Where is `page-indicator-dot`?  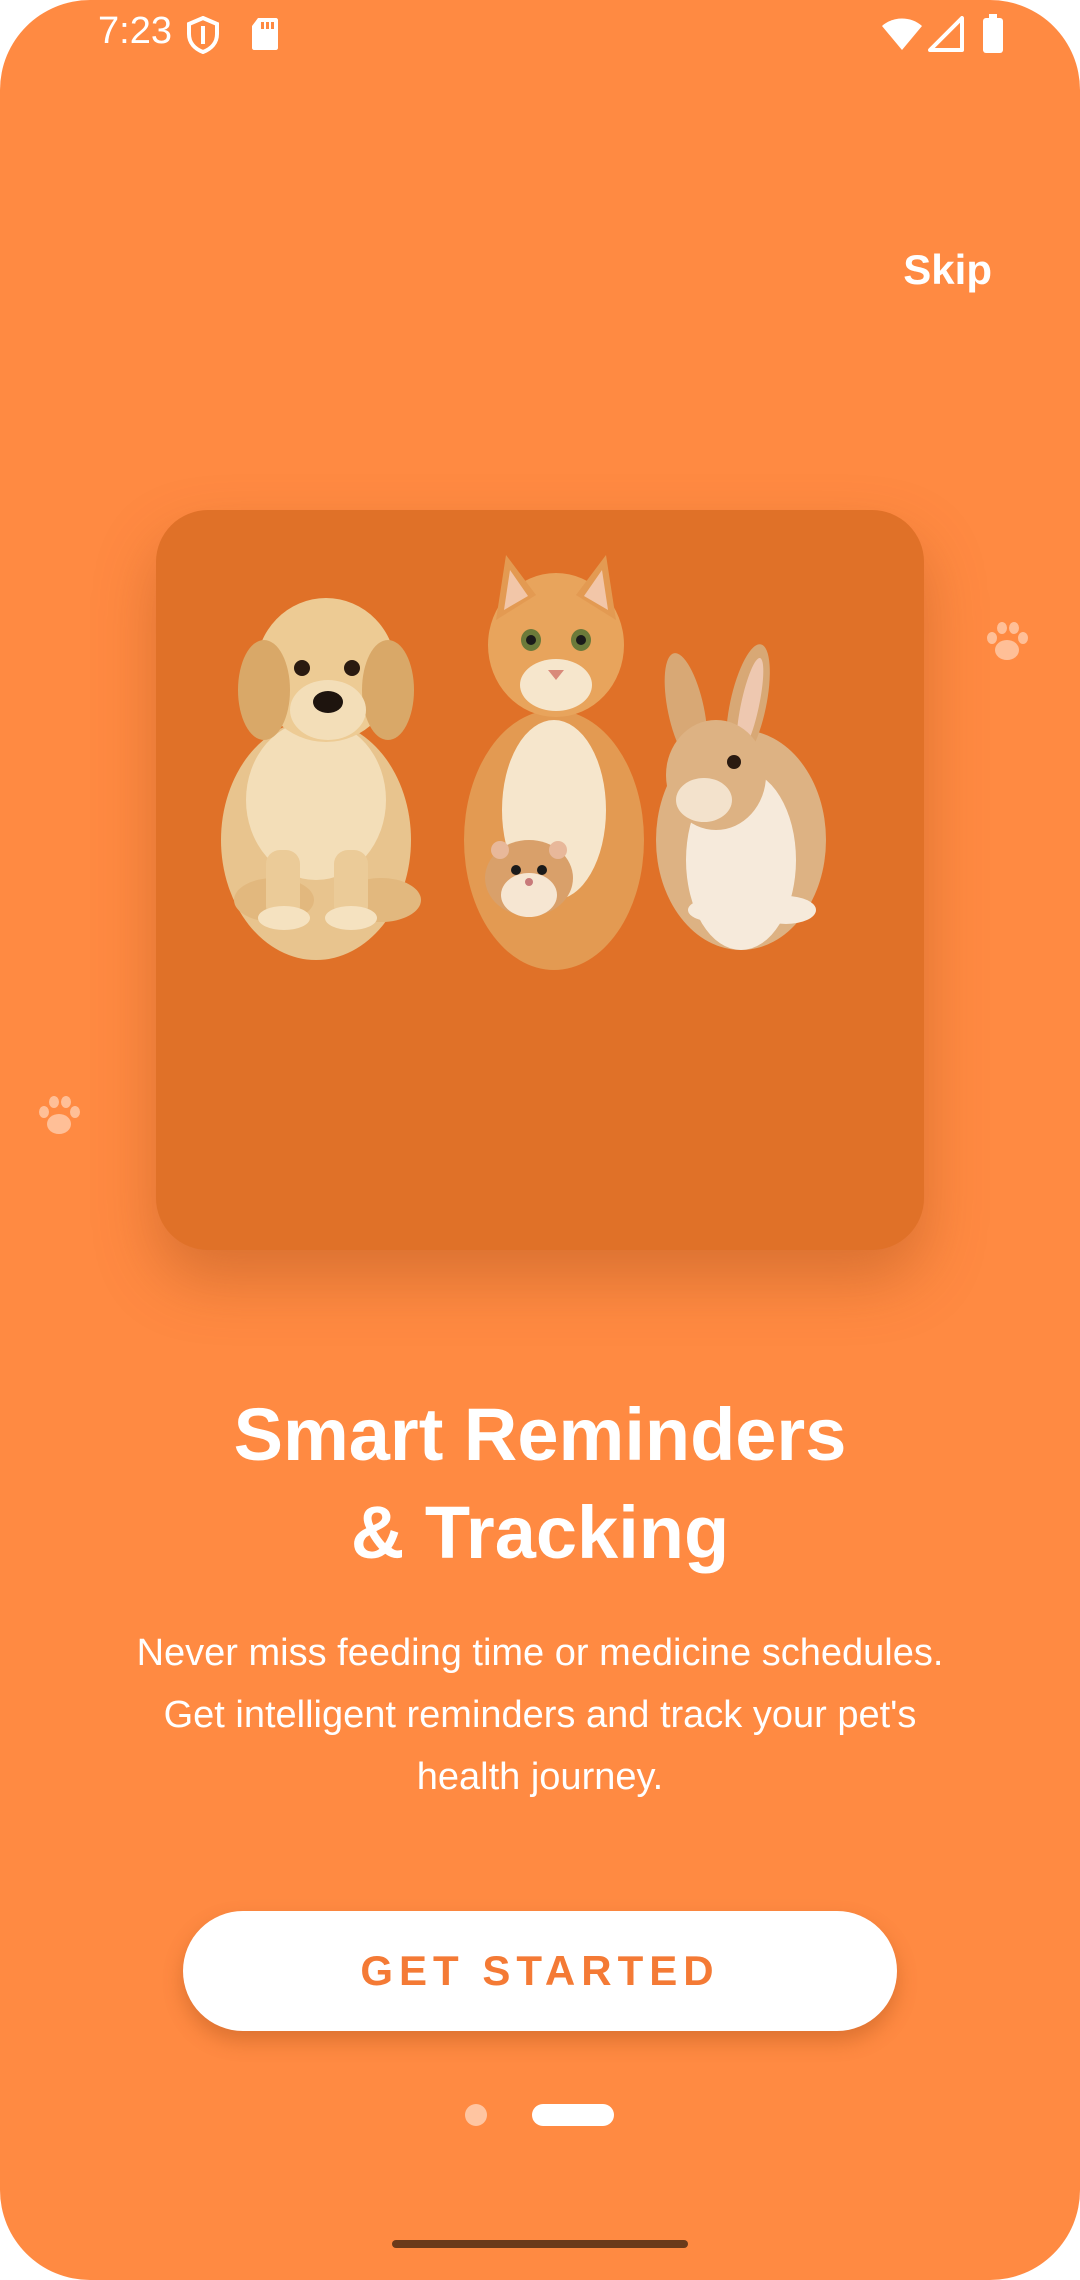
page-indicator-dot is located at coordinates (476, 2115).